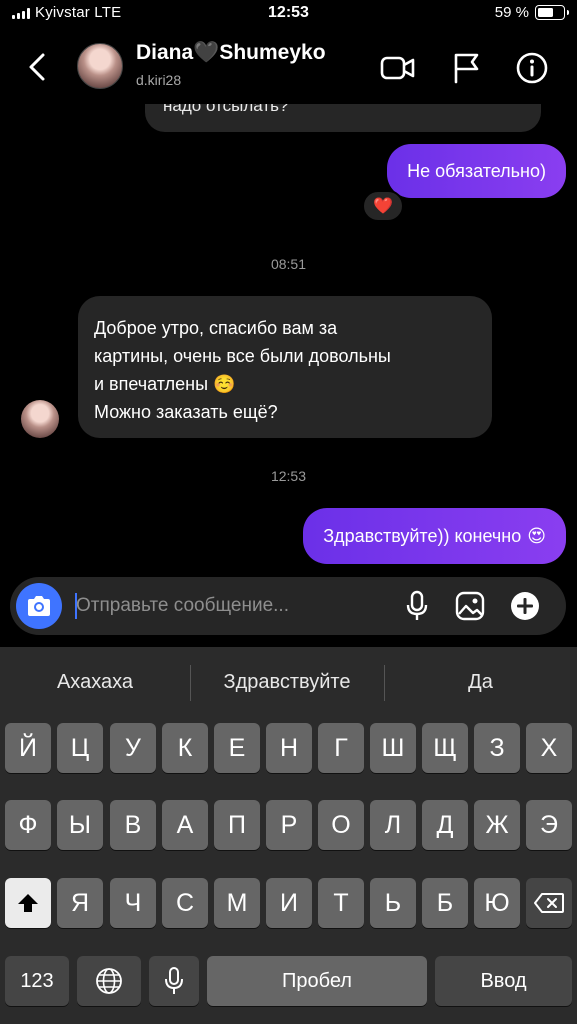 This screenshot has width=577, height=1024. Describe the element at coordinates (549, 825) in the screenshot. I see `key-letter: Э` at that location.